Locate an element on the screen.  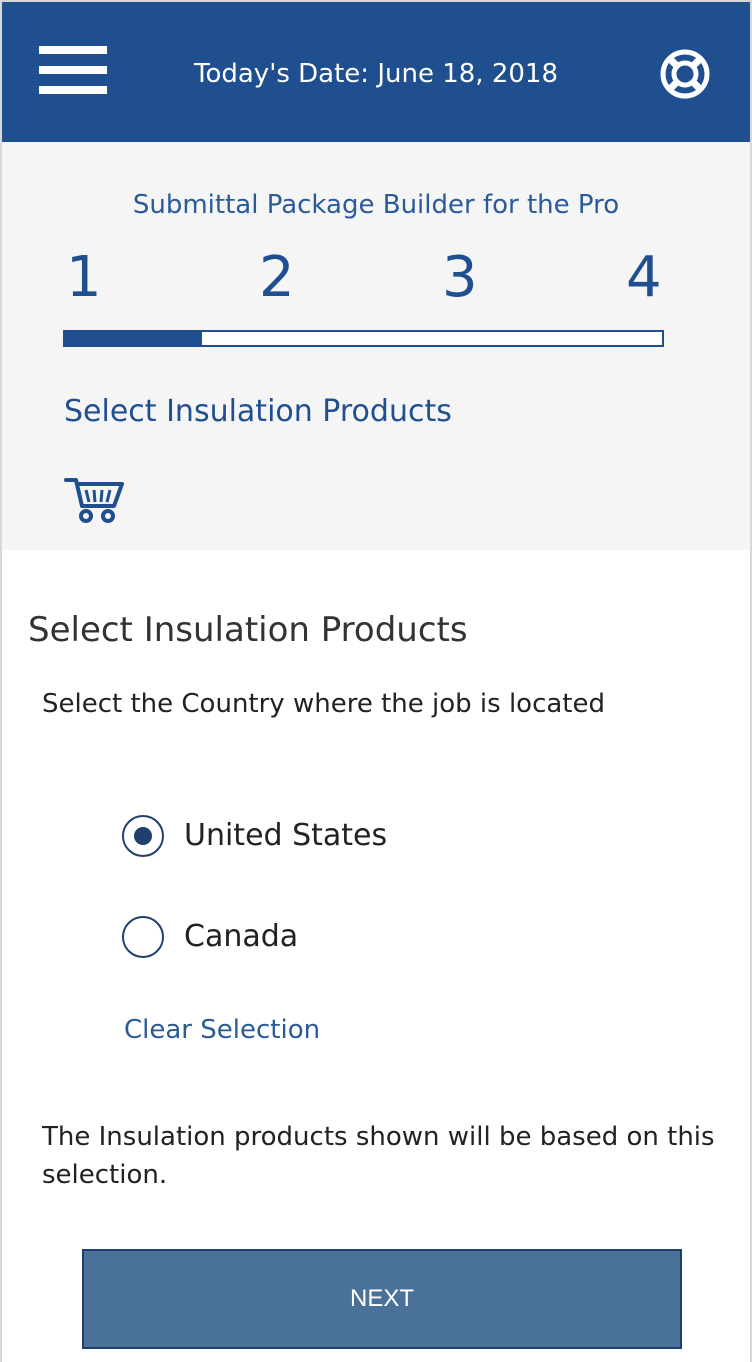
cart-button is located at coordinates (95, 500).